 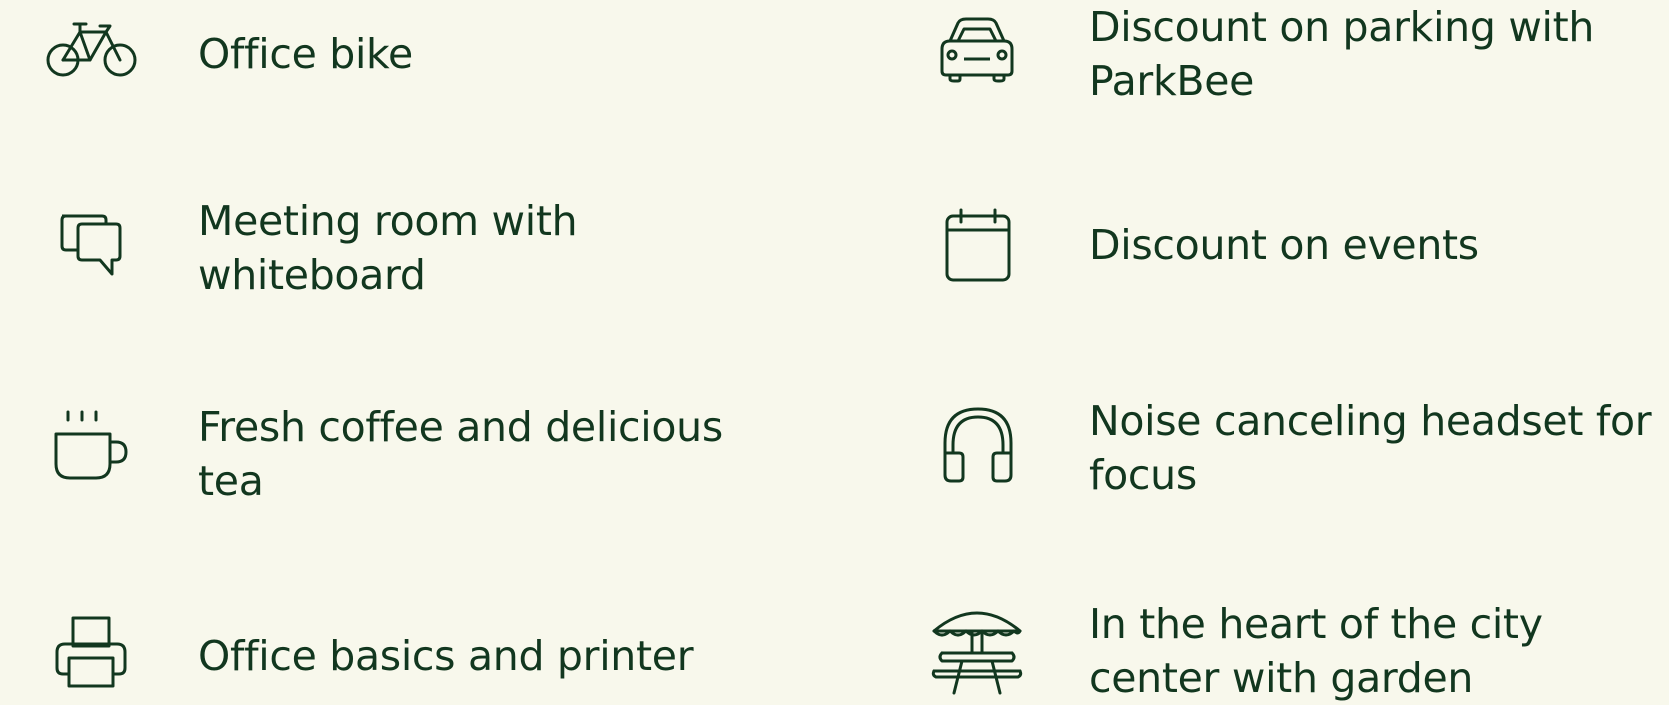 I want to click on bicycle-icon, so click(x=92, y=50).